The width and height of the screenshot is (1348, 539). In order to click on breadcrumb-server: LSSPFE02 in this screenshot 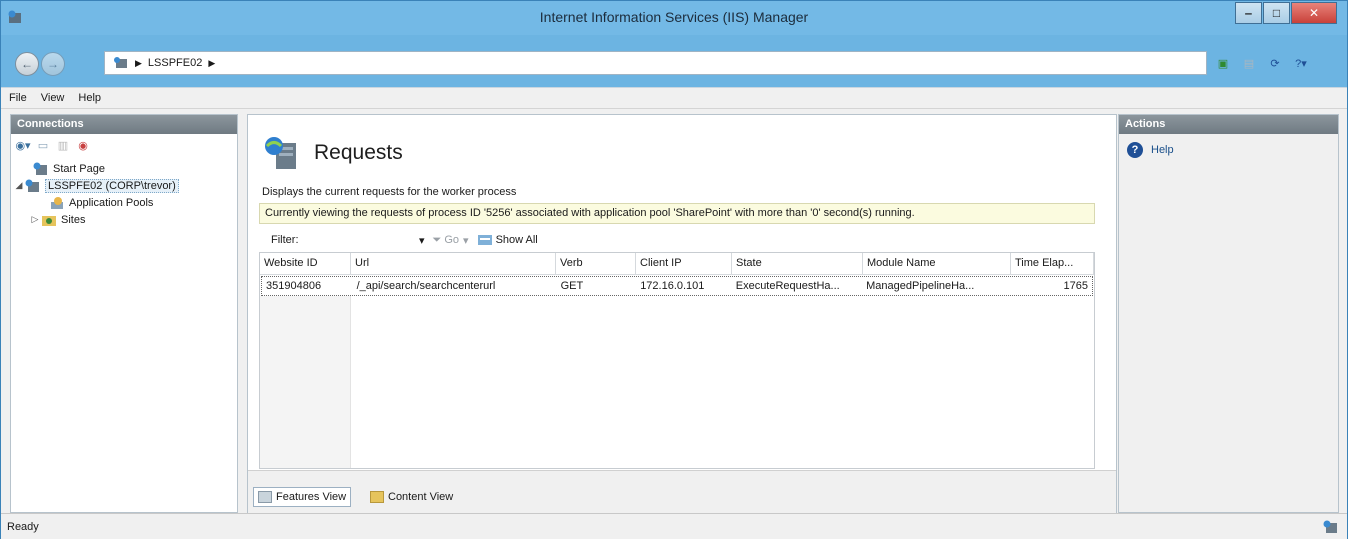, I will do `click(175, 63)`.